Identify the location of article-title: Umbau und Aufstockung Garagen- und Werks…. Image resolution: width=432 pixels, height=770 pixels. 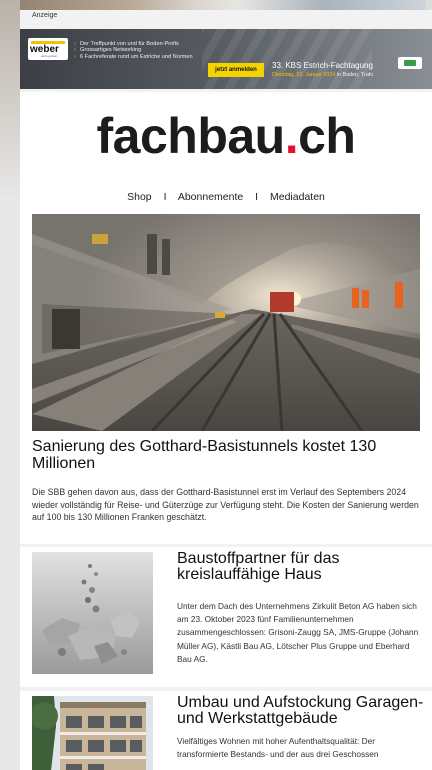
(302, 711).